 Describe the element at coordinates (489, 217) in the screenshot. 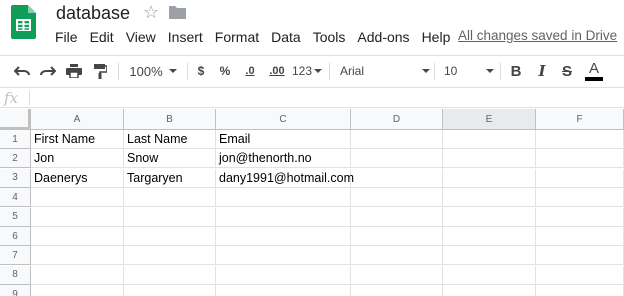

I see `cell-e5` at that location.